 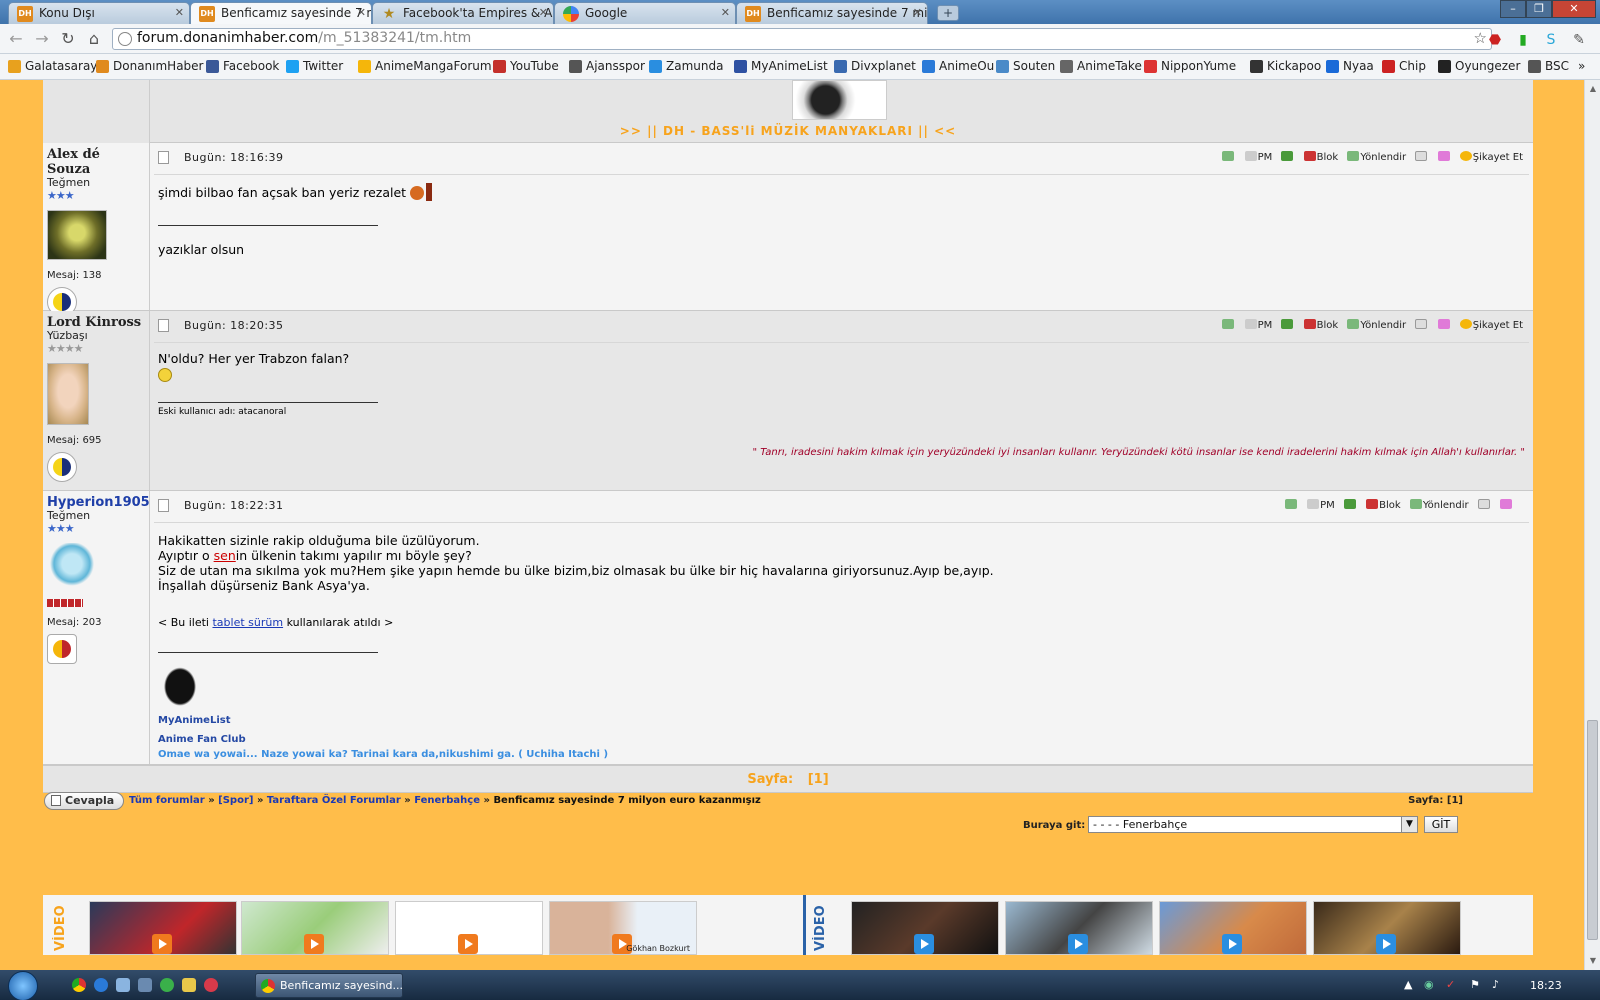 I want to click on bookmark-zamunda: Zamunda, so click(x=686, y=66).